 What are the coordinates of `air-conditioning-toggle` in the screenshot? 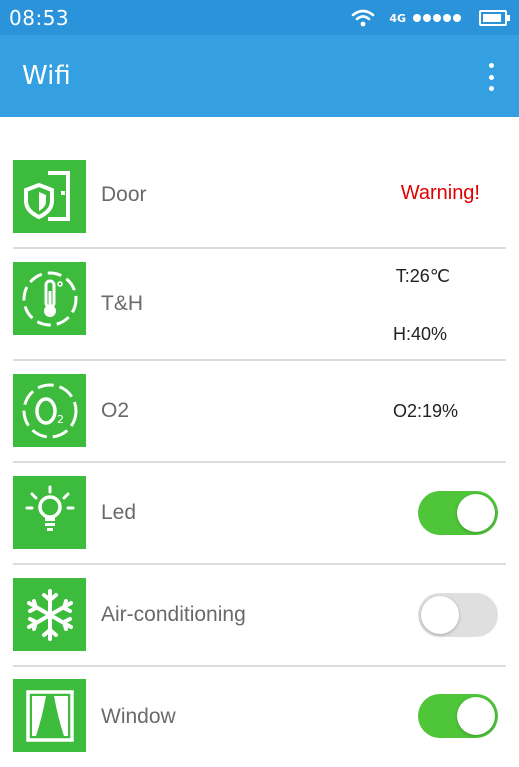 It's located at (458, 615).